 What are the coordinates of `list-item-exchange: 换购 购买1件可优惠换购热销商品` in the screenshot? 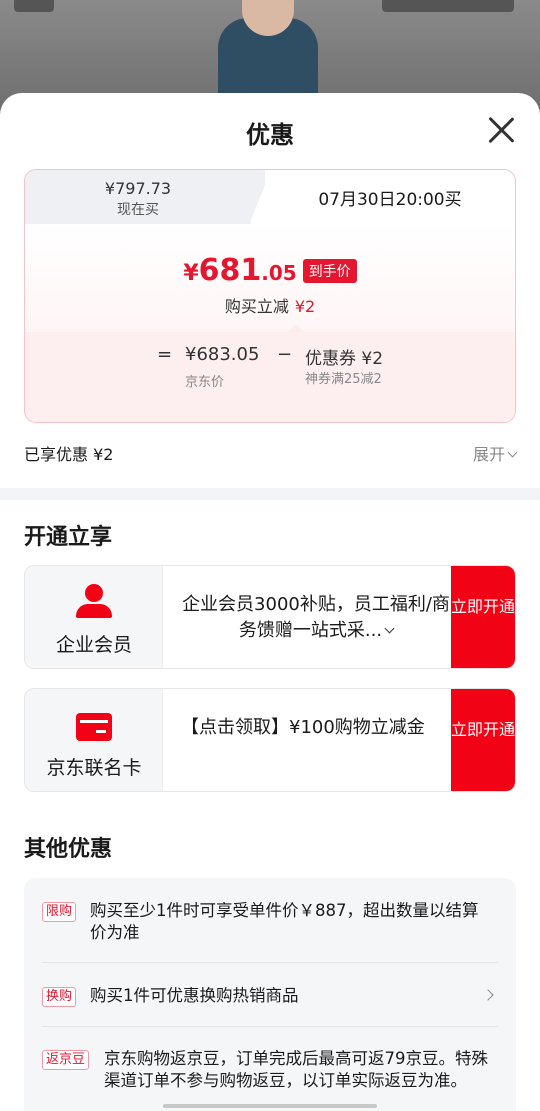 It's located at (270, 997).